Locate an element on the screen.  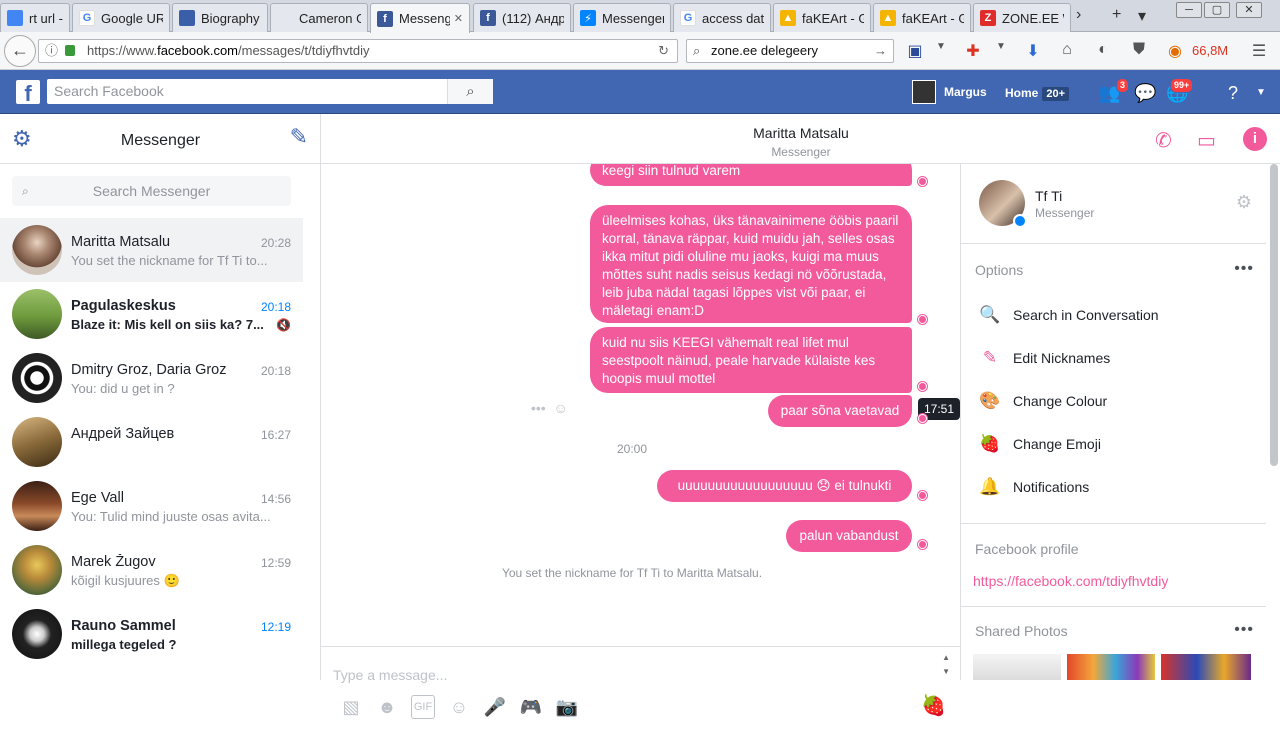
message-bubble: keegi siin tulnud varem is located at coordinates (751, 175).